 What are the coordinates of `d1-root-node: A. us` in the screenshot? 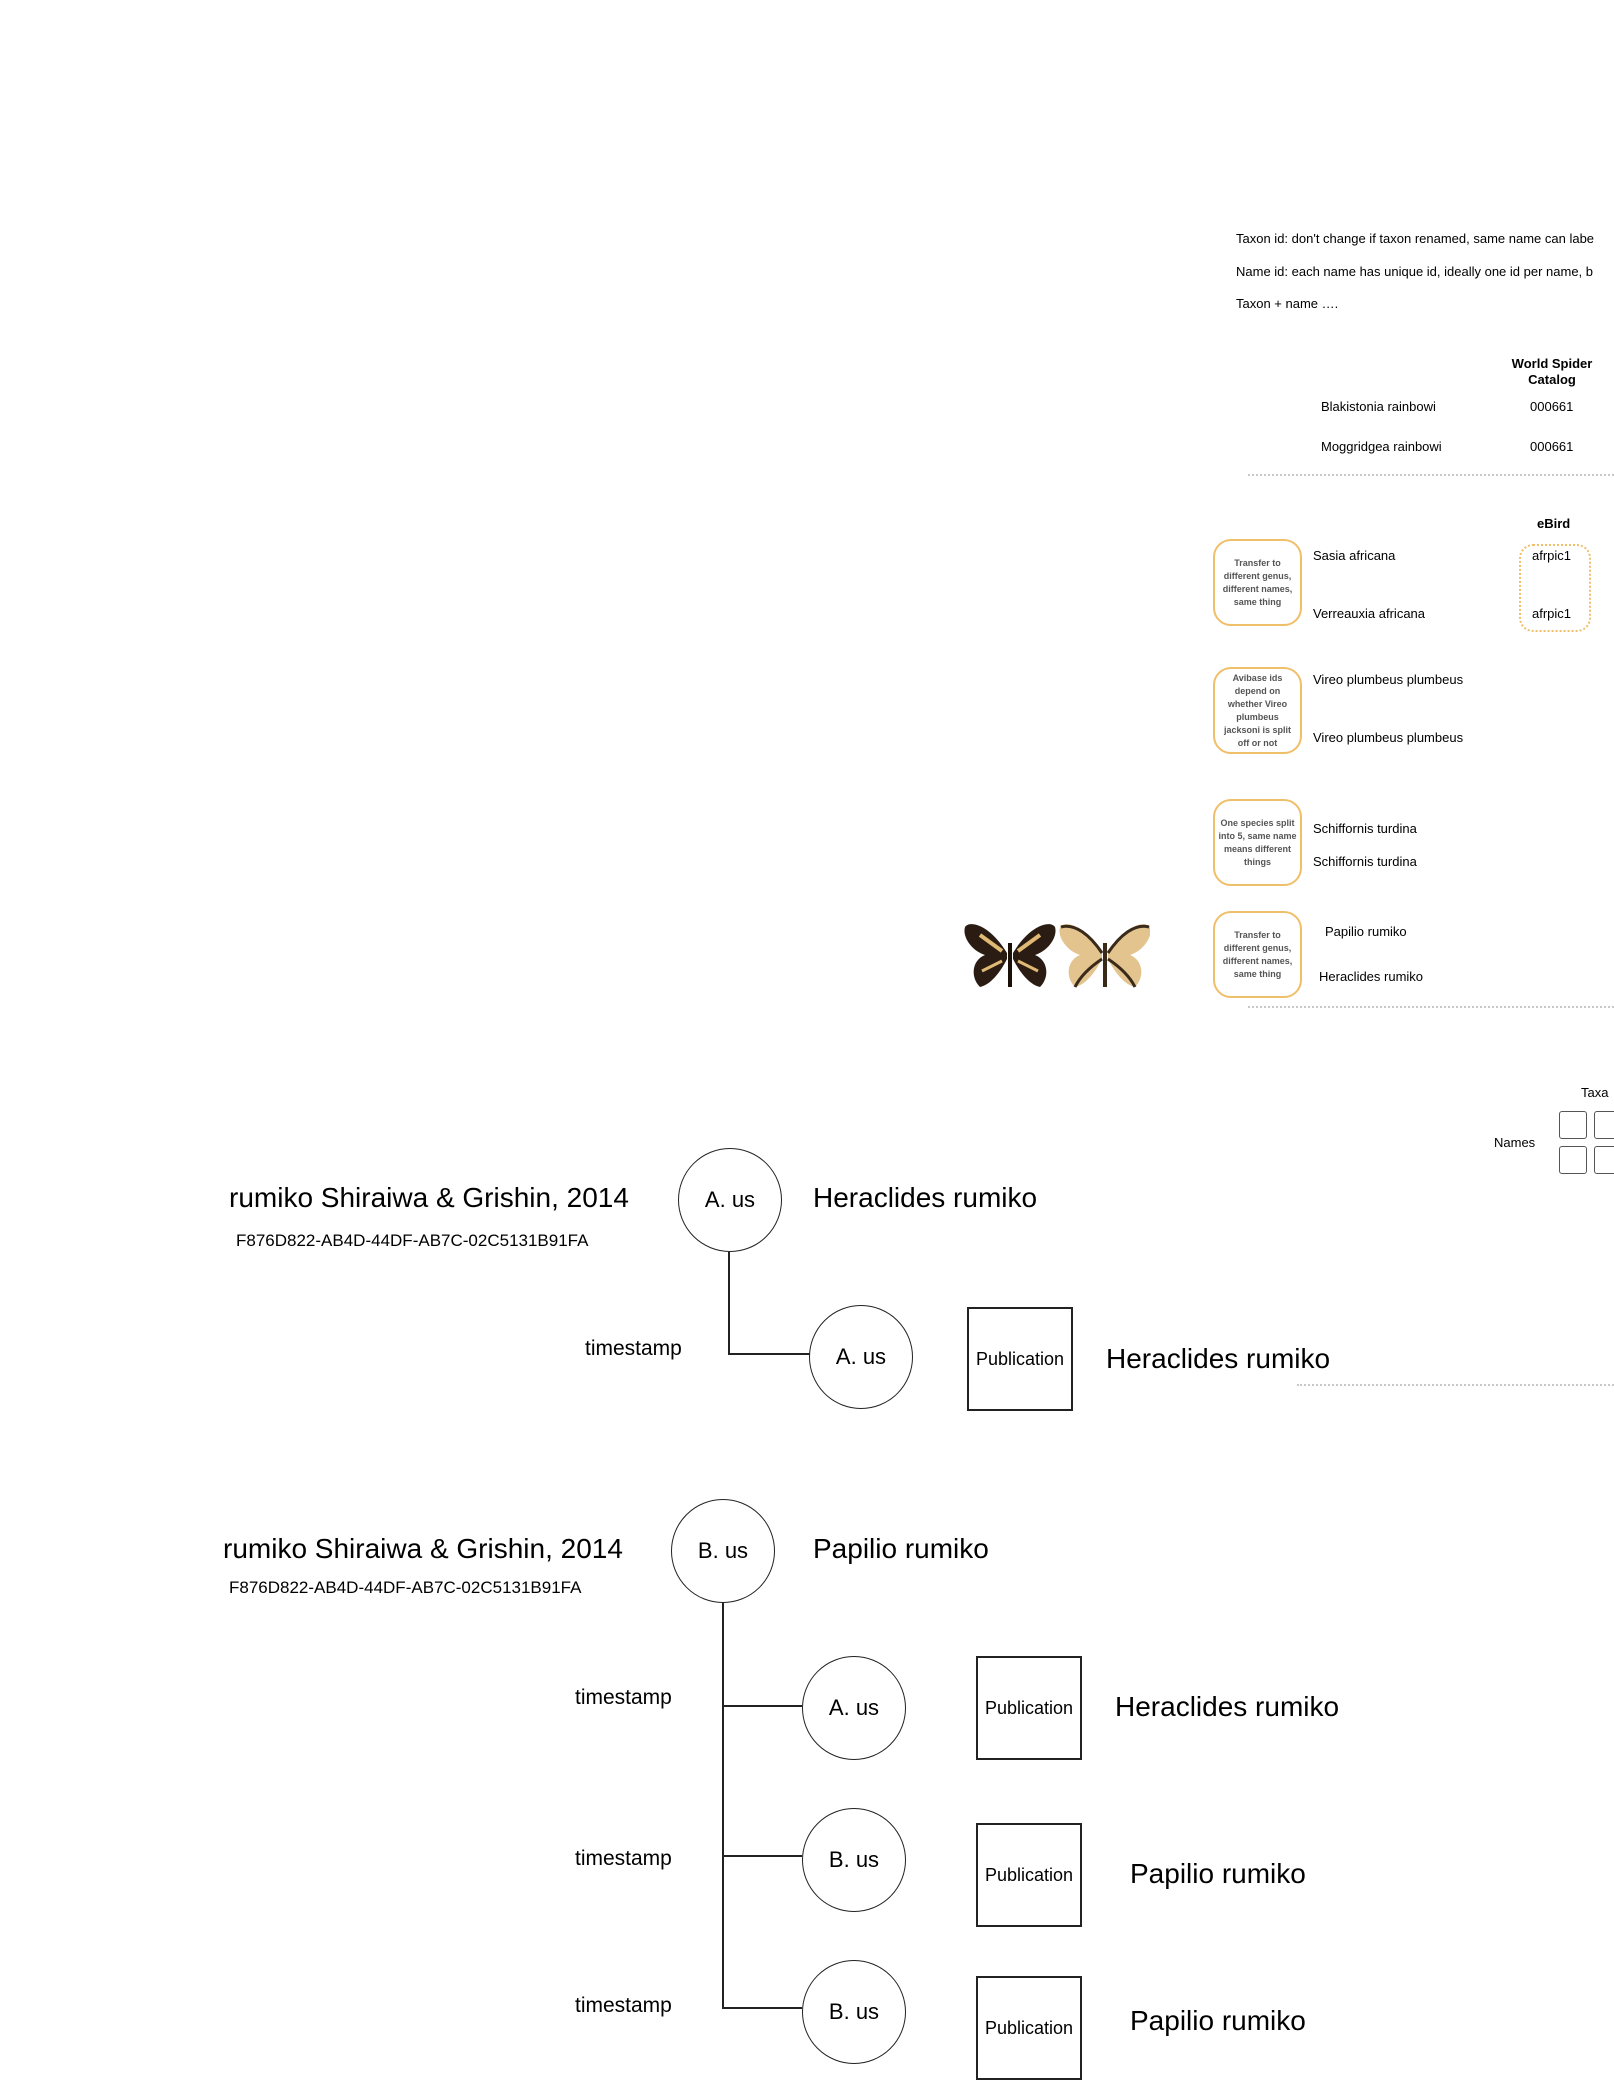 It's located at (730, 1200).